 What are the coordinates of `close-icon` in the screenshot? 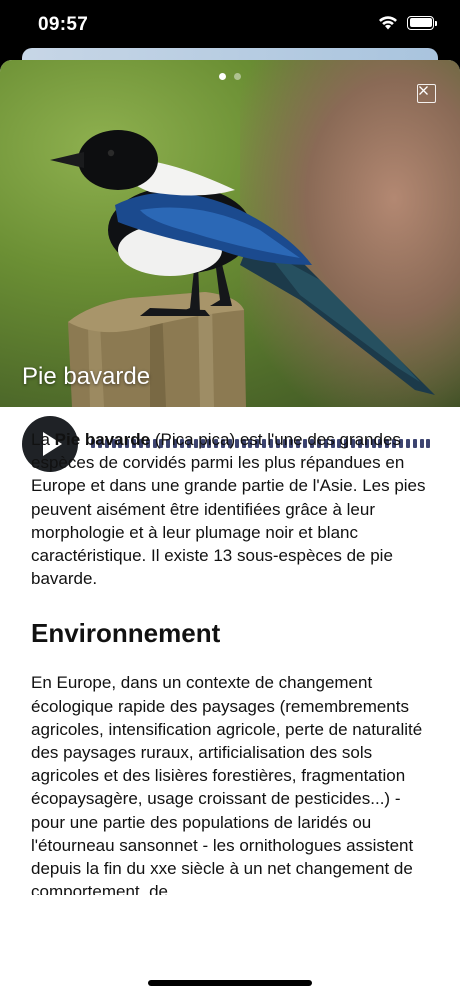 It's located at (423, 90).